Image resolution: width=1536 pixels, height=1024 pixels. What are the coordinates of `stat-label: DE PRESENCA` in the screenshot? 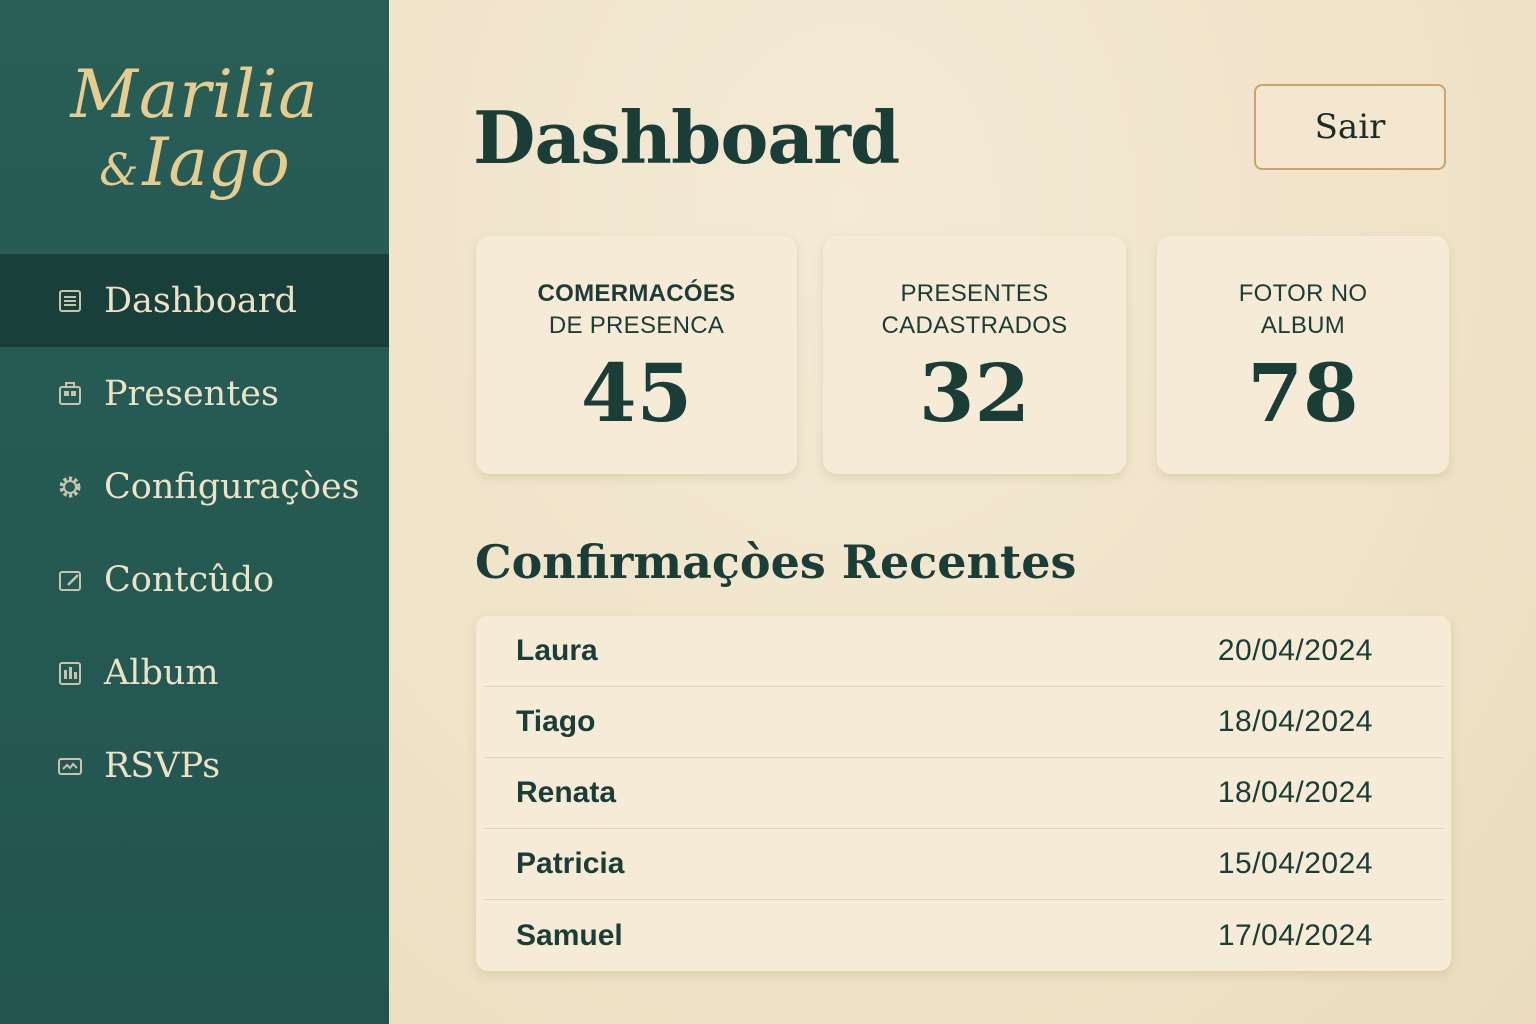 It's located at (636, 325).